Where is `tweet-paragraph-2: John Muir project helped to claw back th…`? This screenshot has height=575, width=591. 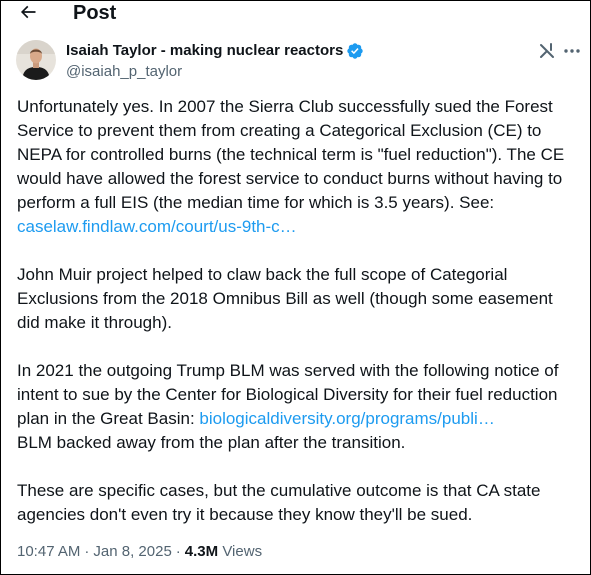 tweet-paragraph-2: John Muir project helped to claw back th… is located at coordinates (297, 299).